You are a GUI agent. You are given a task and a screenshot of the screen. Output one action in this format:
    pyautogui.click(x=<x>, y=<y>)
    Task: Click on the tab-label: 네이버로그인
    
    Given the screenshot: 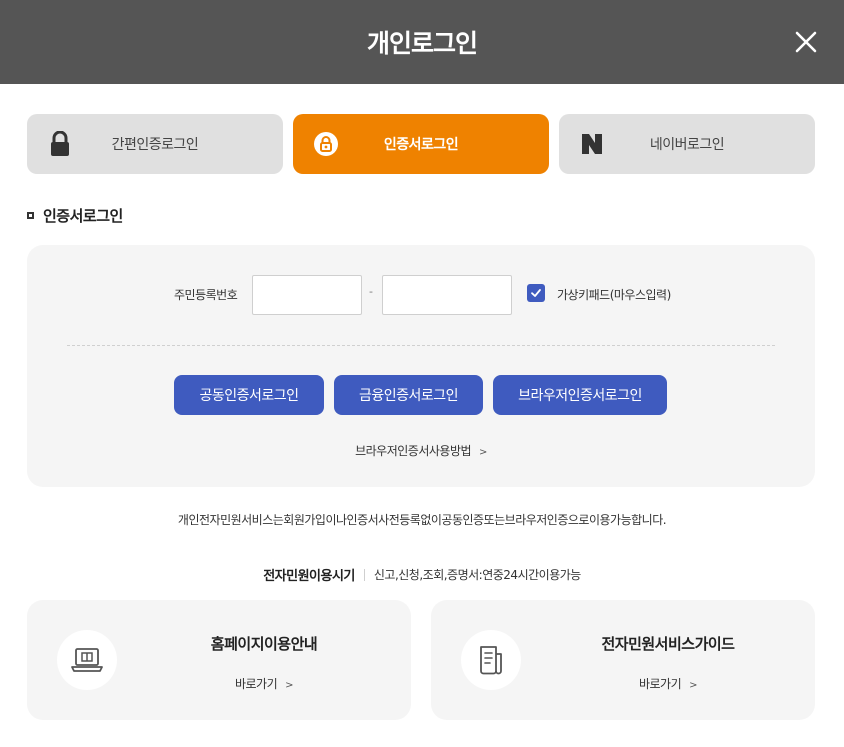 What is the action you would take?
    pyautogui.click(x=687, y=145)
    